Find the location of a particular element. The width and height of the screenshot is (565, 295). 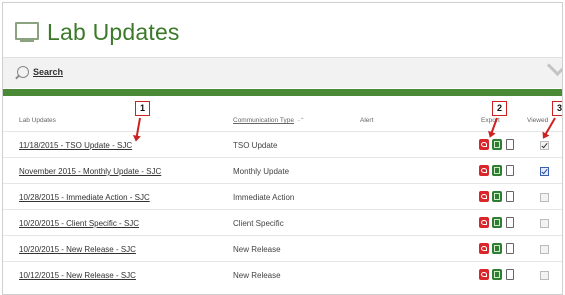

monitor-icon is located at coordinates (27, 32).